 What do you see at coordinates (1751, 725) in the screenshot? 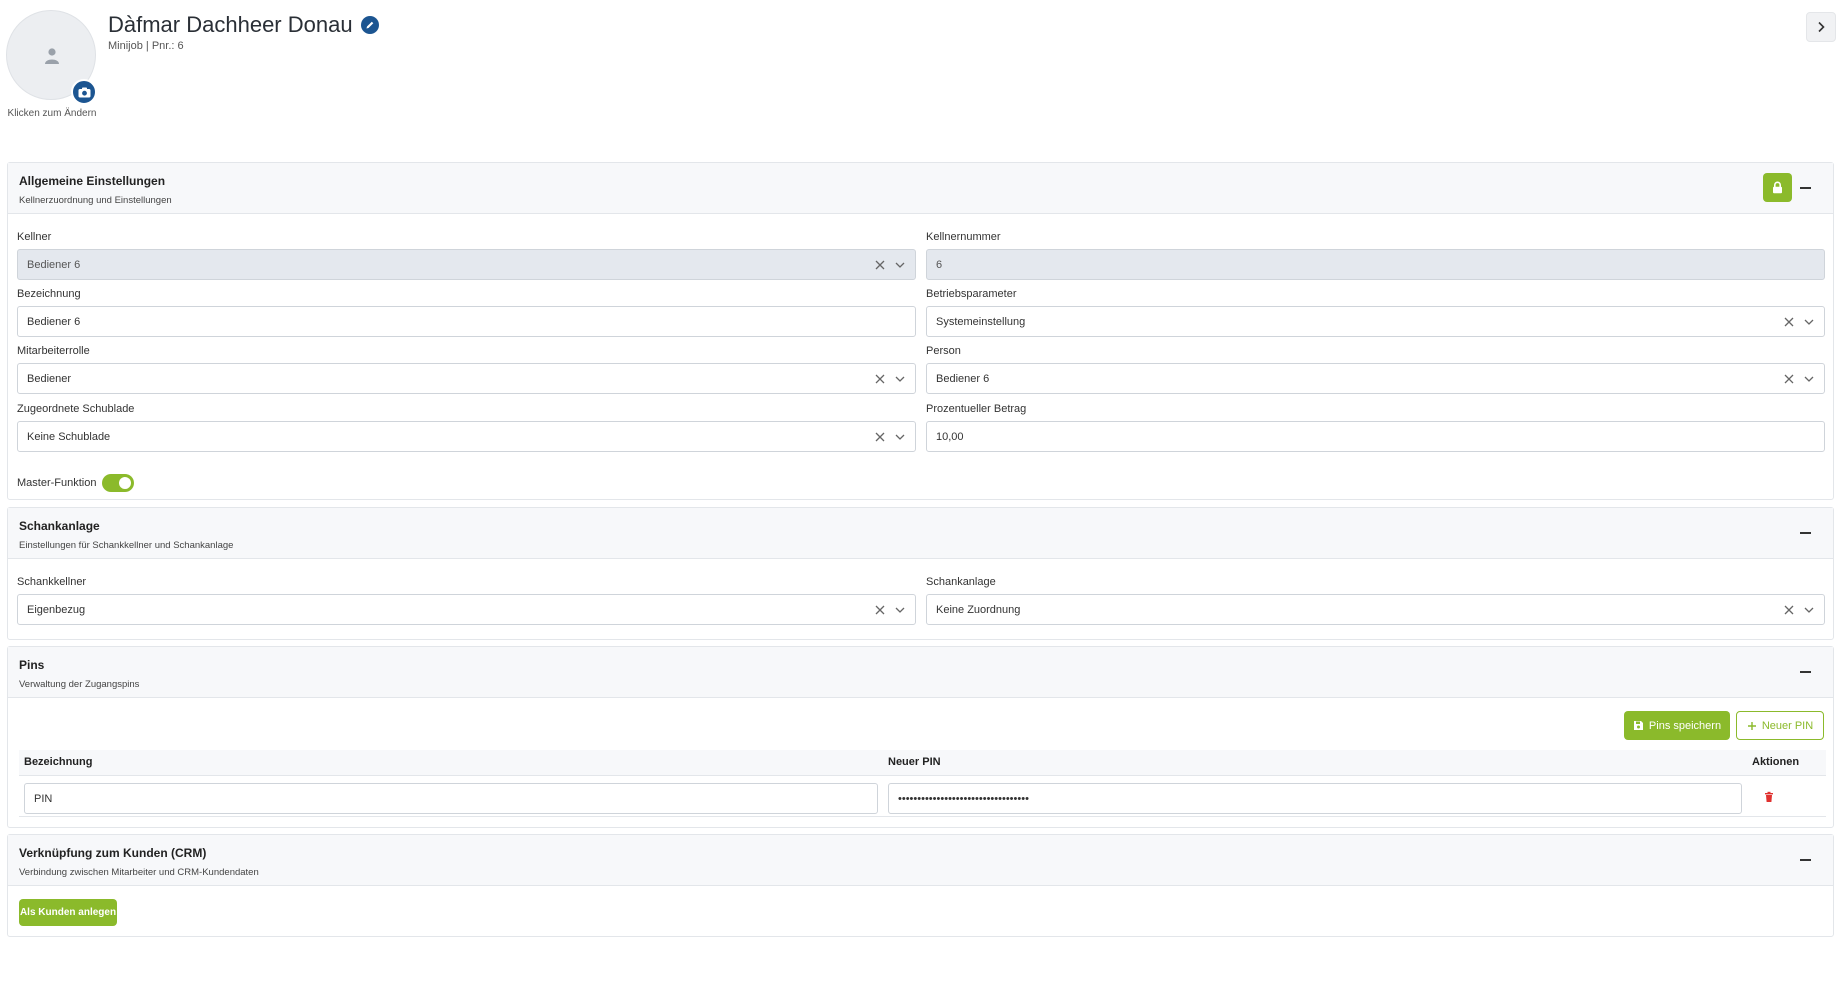
I see `plus-icon` at bounding box center [1751, 725].